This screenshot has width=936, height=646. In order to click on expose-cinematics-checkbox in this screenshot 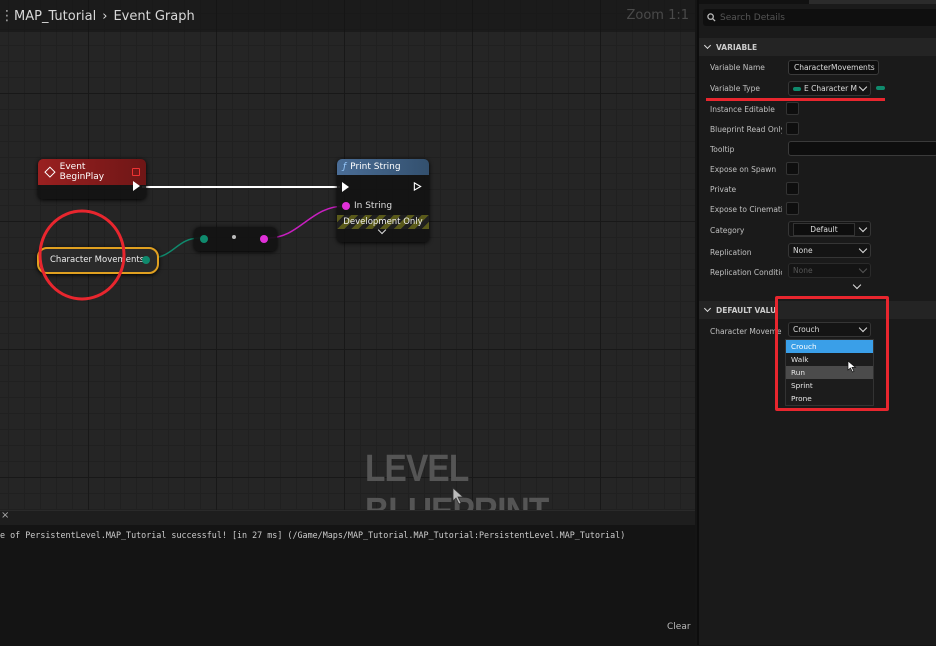, I will do `click(792, 208)`.